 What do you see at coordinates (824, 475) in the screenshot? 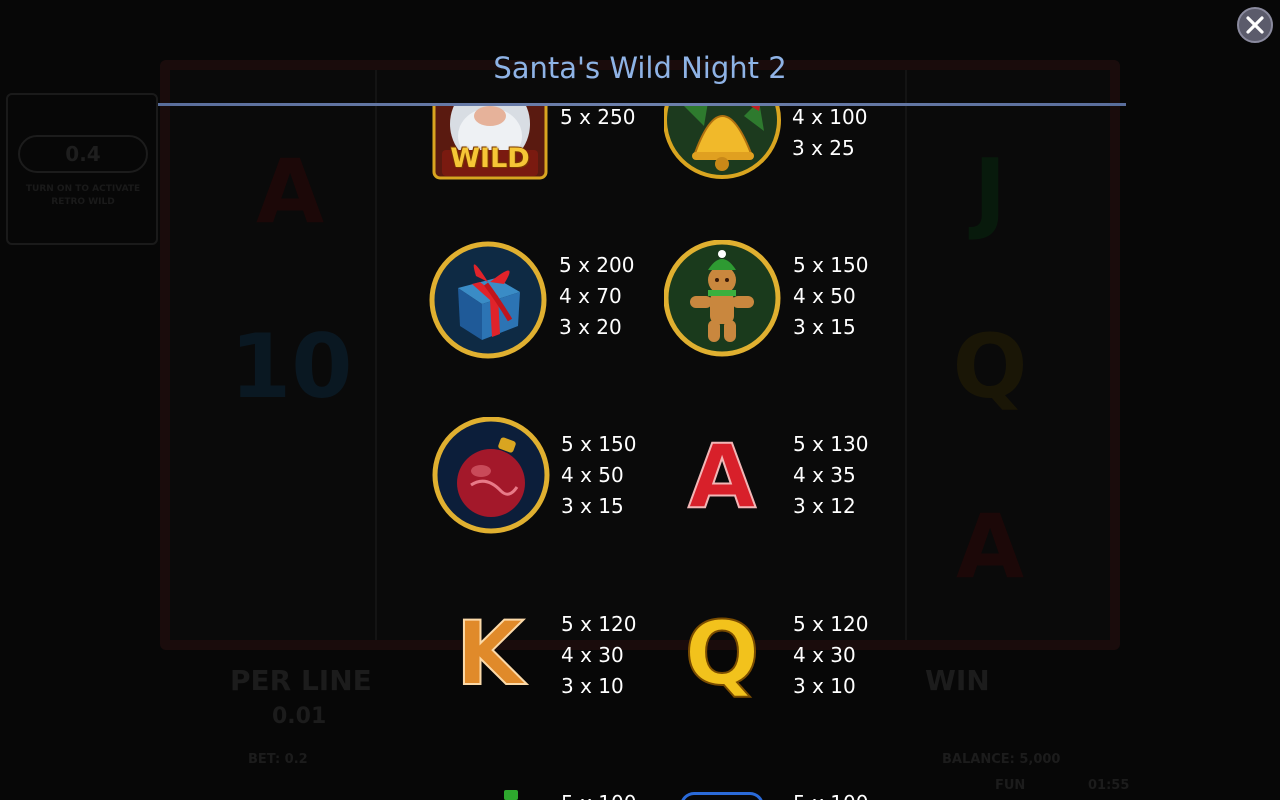
I see `pay-line: 4 x 35` at bounding box center [824, 475].